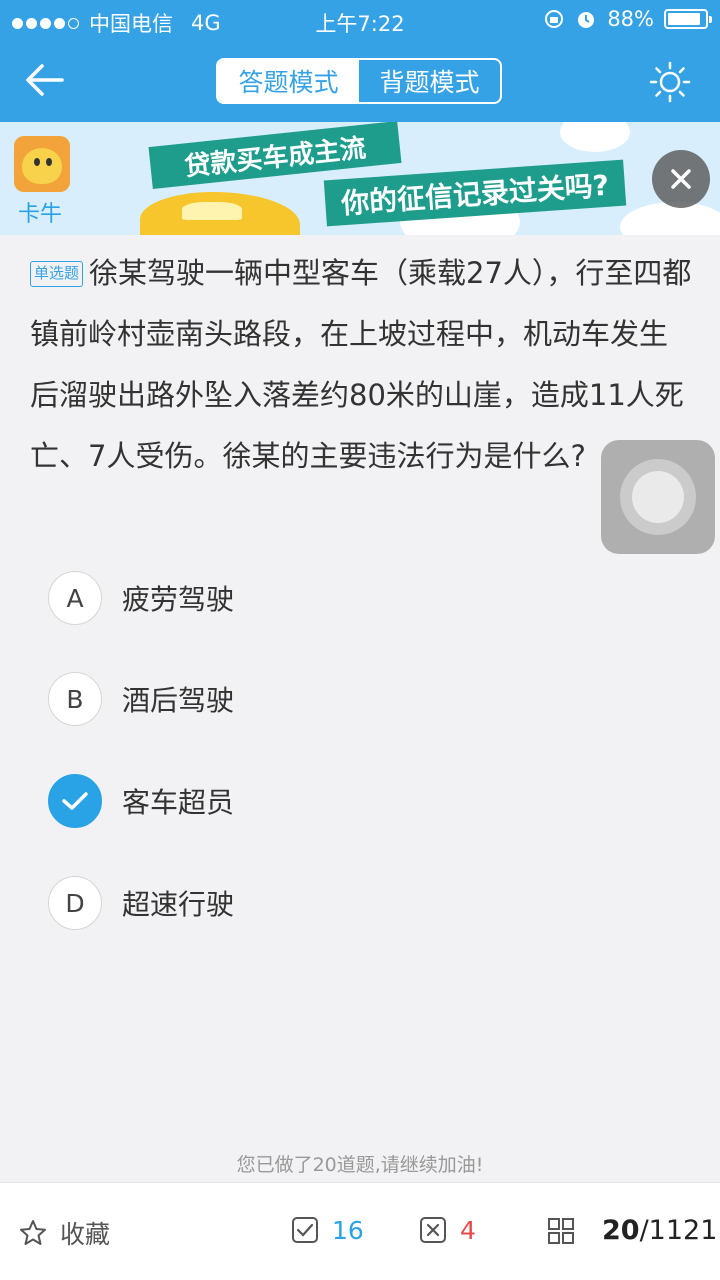  I want to click on back-button, so click(44, 80).